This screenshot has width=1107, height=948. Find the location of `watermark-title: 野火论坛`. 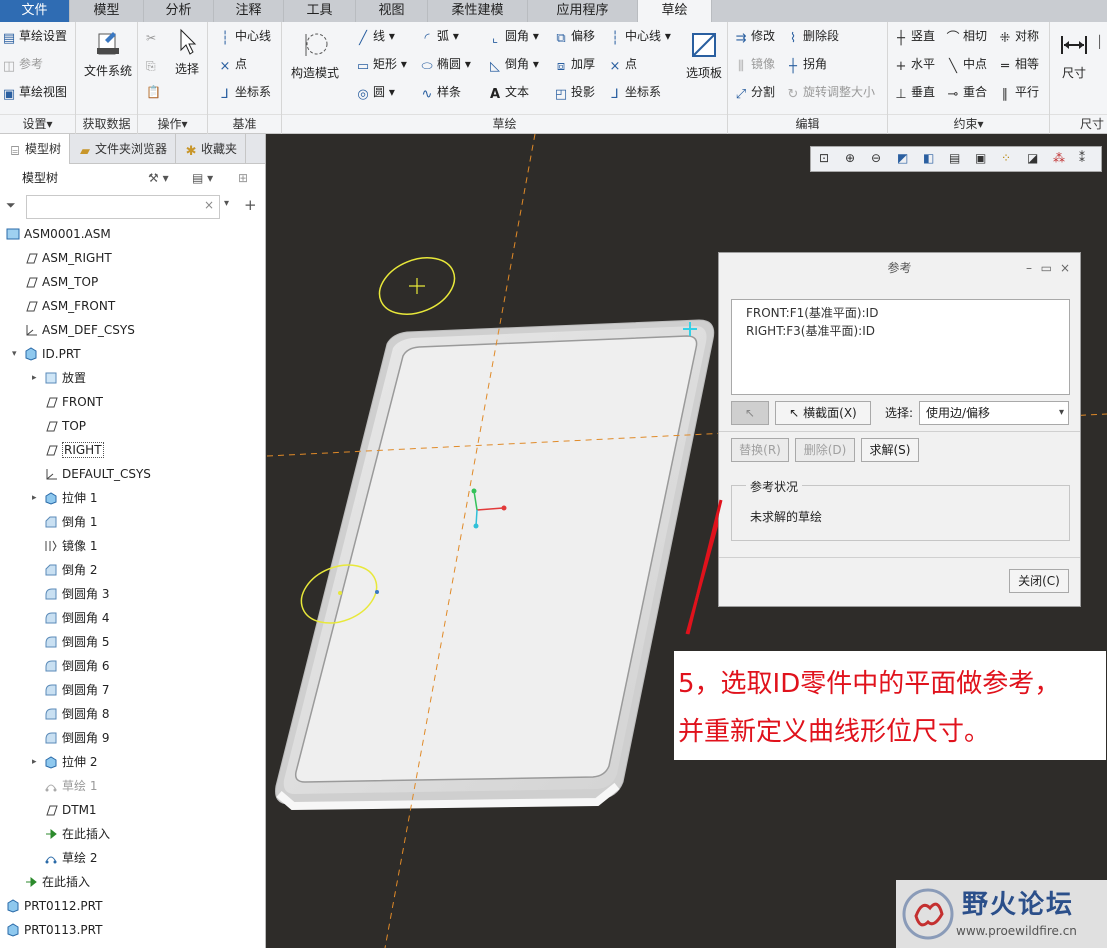

watermark-title: 野火论坛 is located at coordinates (1018, 905).